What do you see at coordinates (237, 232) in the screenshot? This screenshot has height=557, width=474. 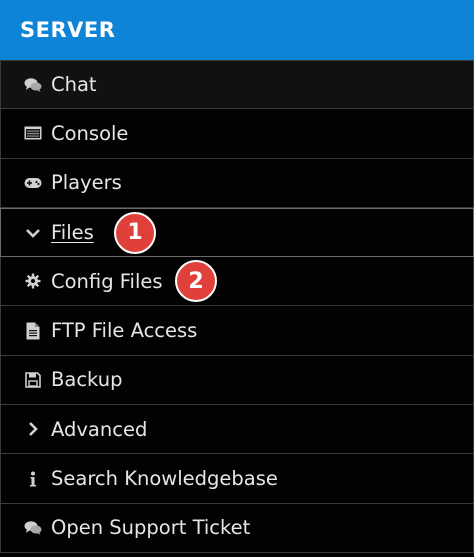 I see `menu-item-files: Files 1` at bounding box center [237, 232].